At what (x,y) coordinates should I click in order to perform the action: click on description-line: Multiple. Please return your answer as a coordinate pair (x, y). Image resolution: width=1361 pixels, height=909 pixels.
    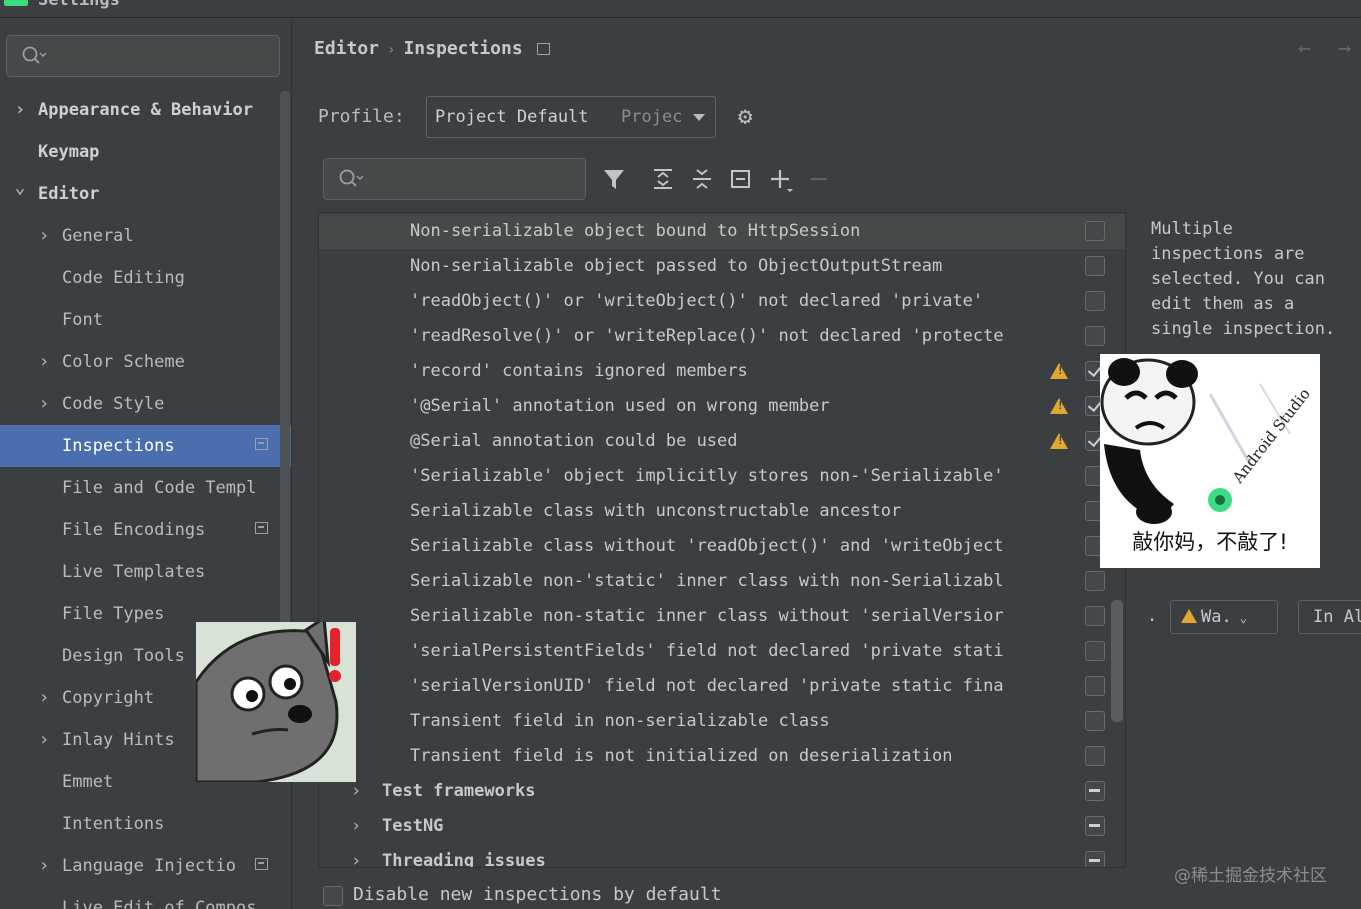
    Looking at the image, I should click on (1192, 229).